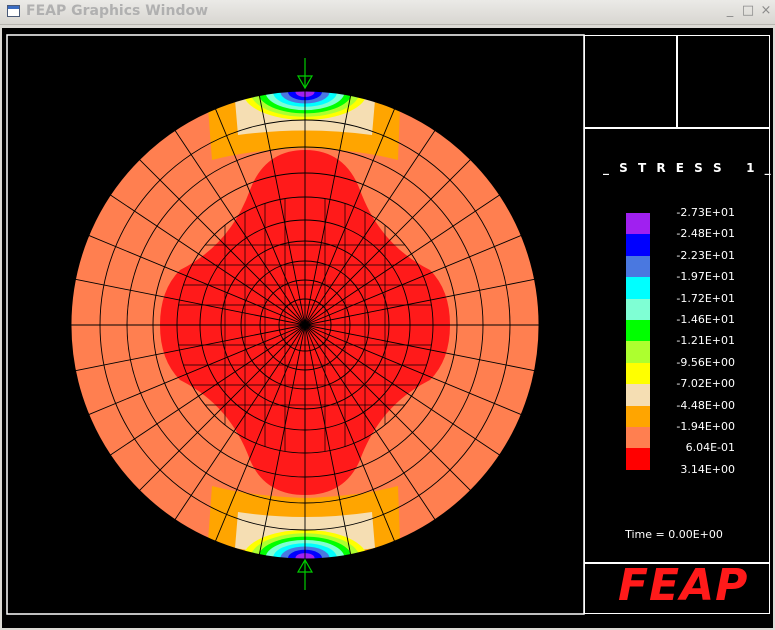  I want to click on time-label: Time = 0.00E+00, so click(674, 534).